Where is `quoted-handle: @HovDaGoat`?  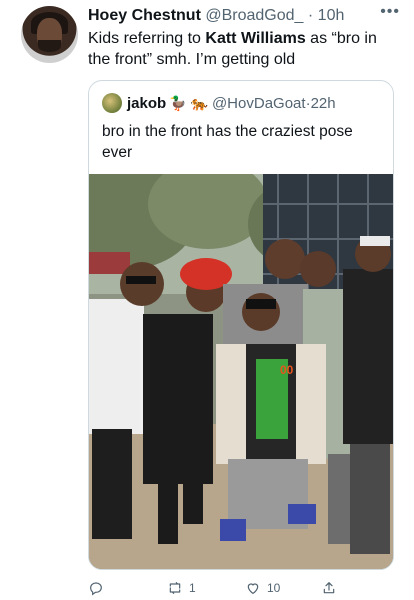
quoted-handle: @HovDaGoat is located at coordinates (259, 103).